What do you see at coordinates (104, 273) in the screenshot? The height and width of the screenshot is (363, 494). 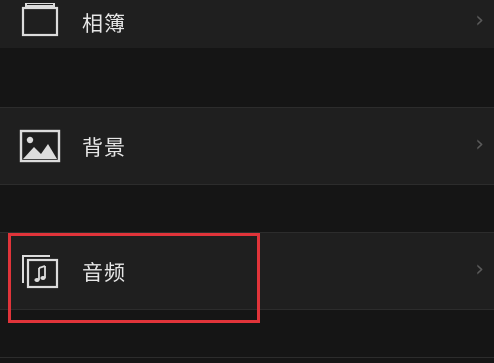 I see `settings-row-audio-label: 音频` at bounding box center [104, 273].